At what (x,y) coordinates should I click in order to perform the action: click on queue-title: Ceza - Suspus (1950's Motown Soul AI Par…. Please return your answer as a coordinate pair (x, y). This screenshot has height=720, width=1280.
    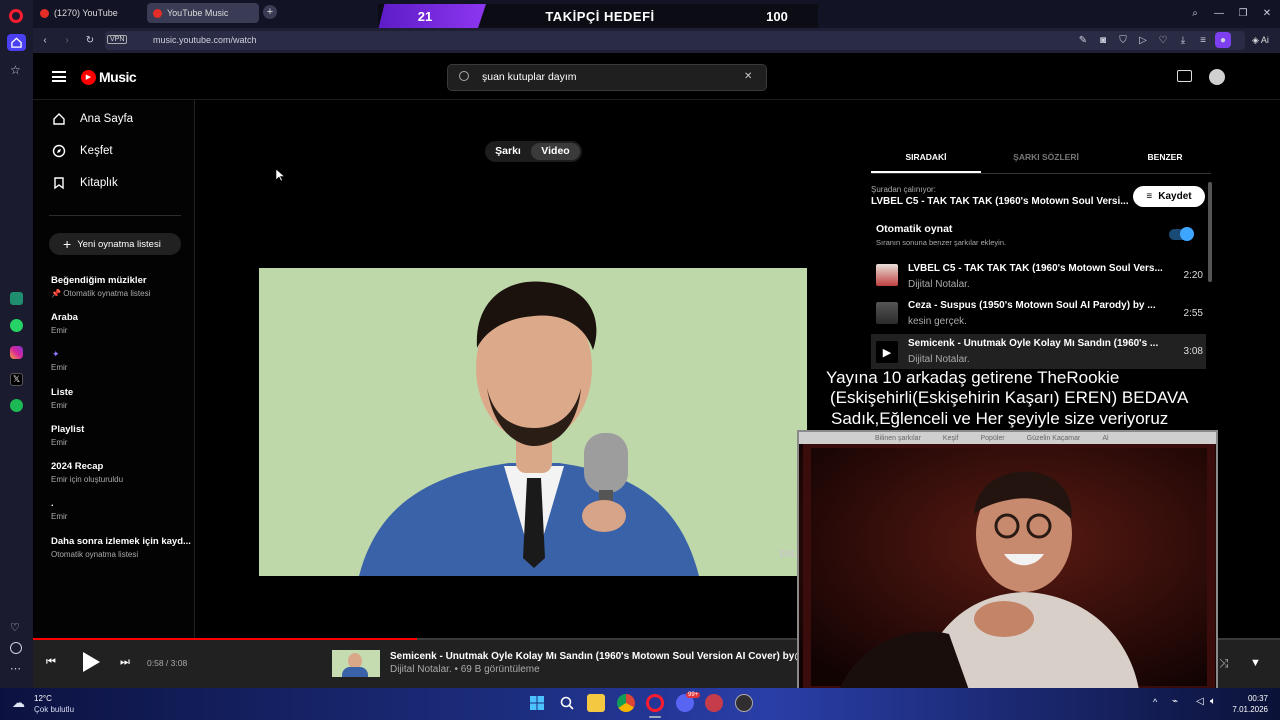
    Looking at the image, I should click on (1036, 305).